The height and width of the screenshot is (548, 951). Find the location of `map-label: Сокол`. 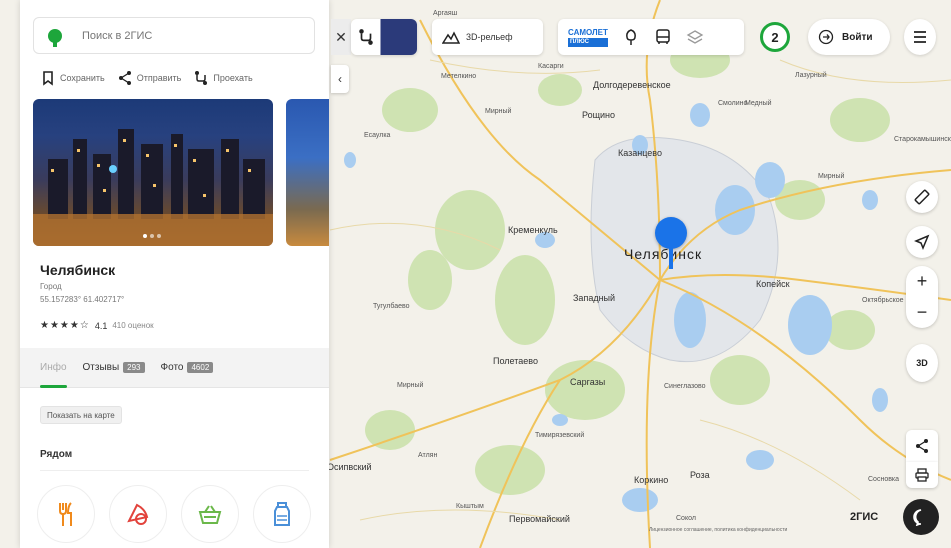

map-label: Сокол is located at coordinates (686, 518).